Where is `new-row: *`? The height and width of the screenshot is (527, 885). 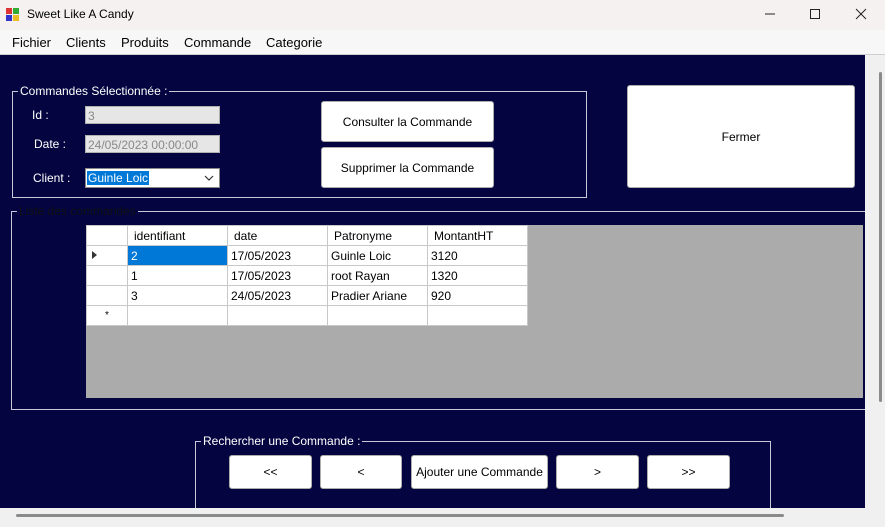
new-row: * is located at coordinates (307, 315).